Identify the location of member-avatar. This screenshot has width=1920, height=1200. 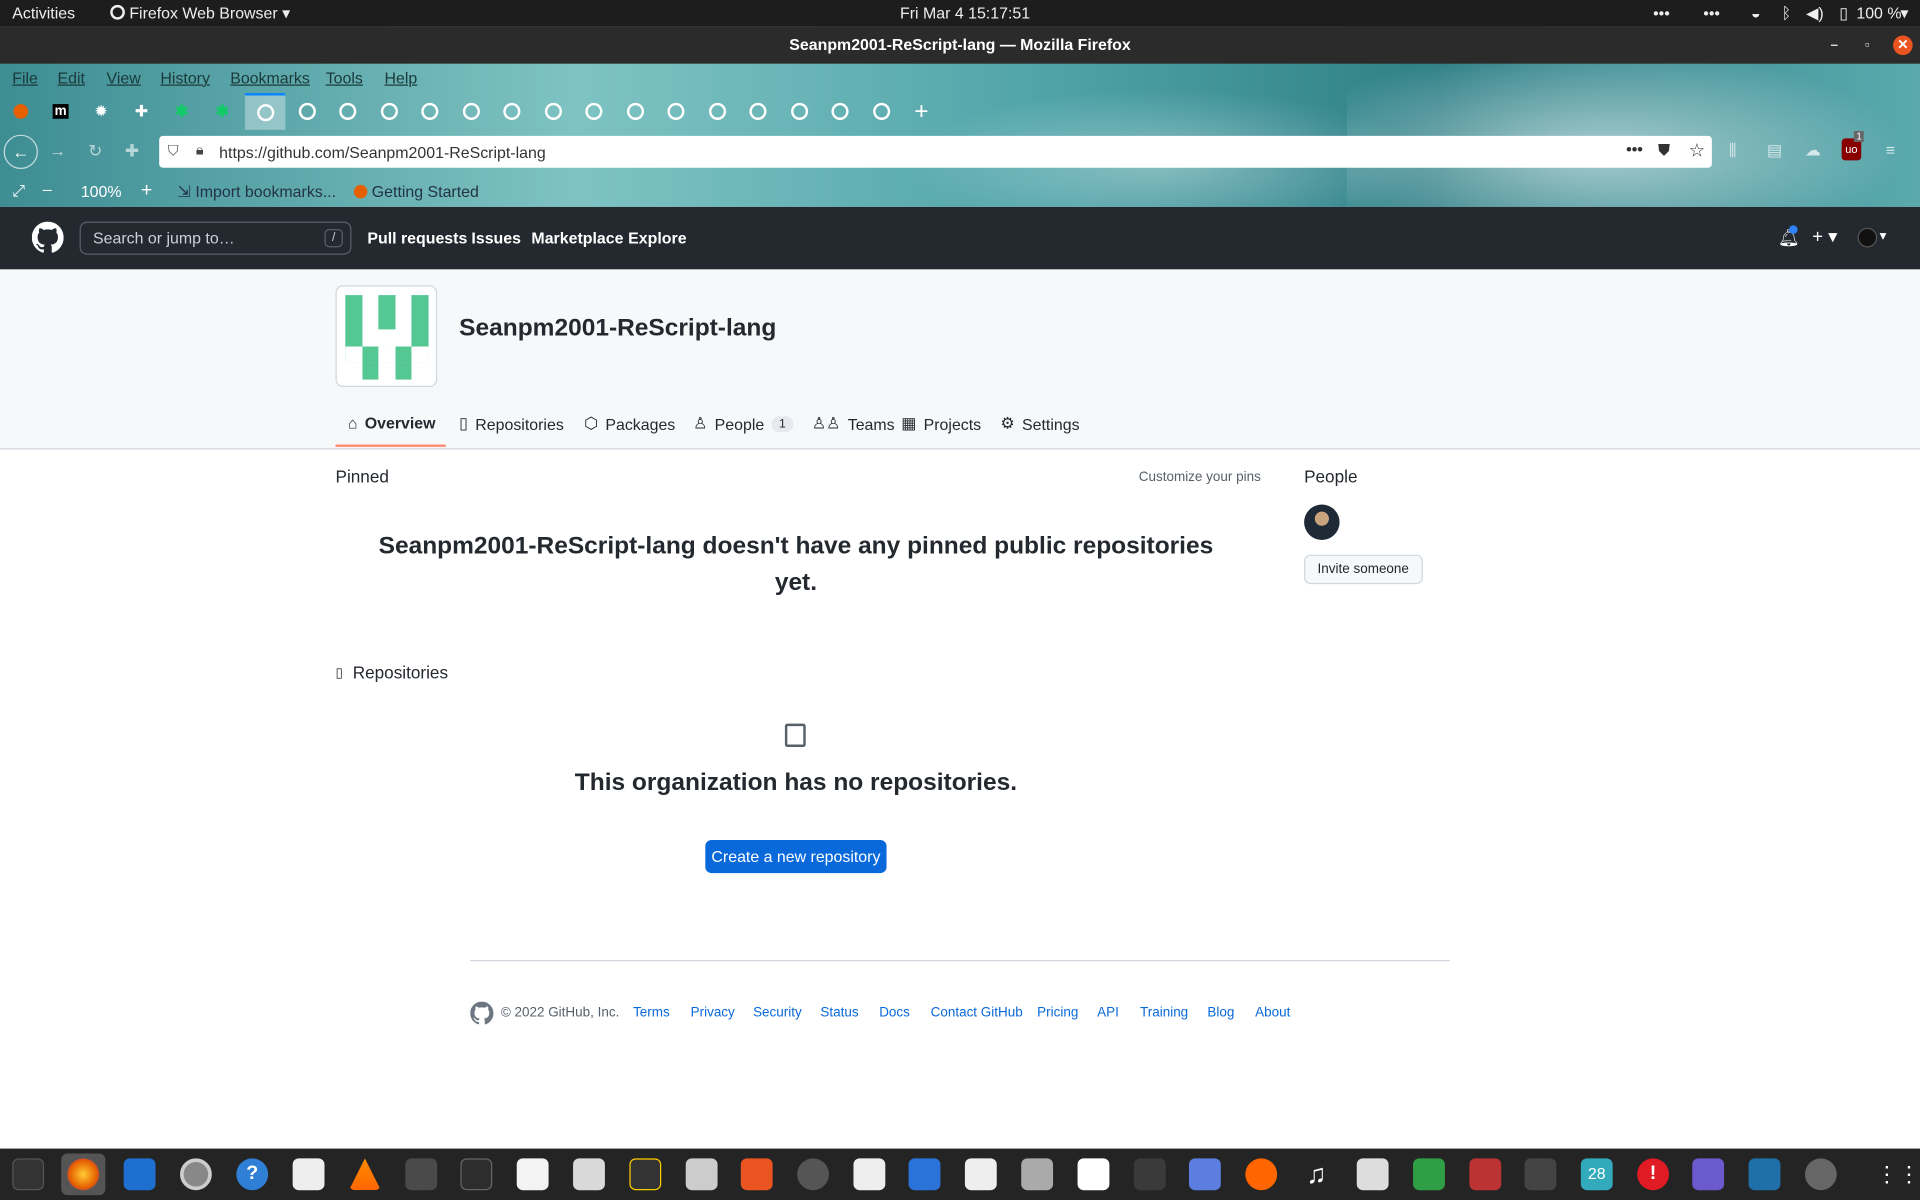
(1322, 522).